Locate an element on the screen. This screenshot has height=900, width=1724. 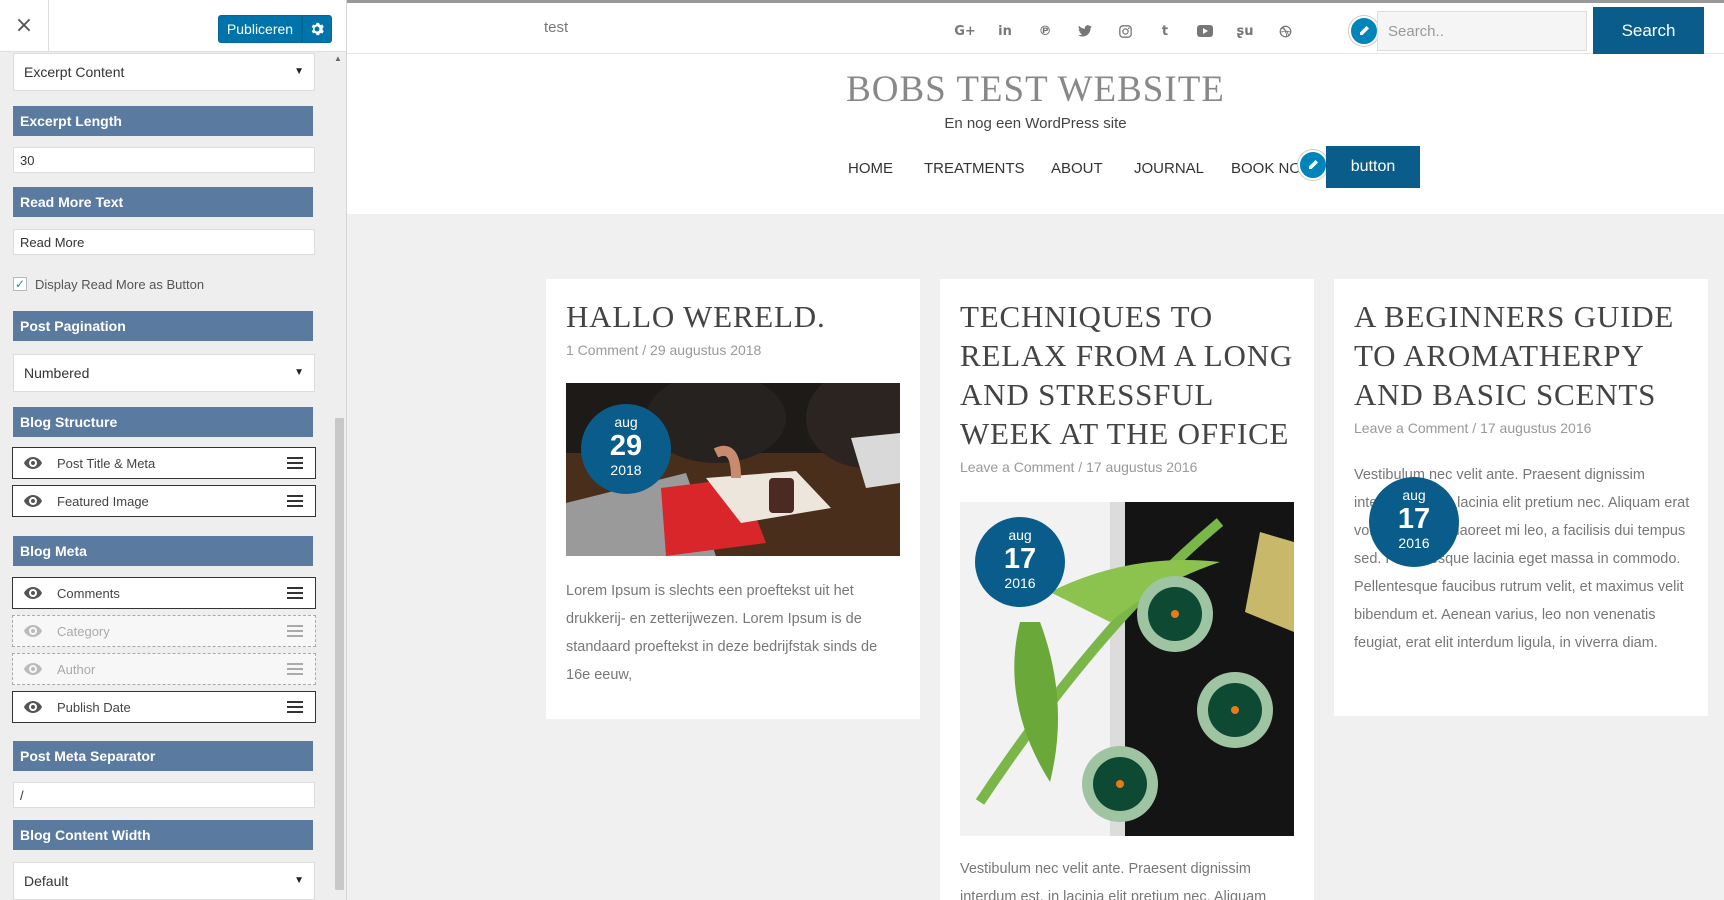
site-title: BOBS TEST WEBSITE is located at coordinates (1035, 89).